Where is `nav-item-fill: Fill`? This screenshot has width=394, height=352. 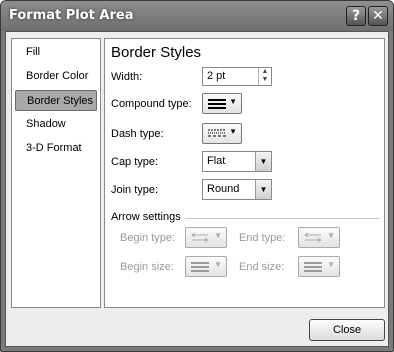 nav-item-fill: Fill is located at coordinates (56, 52).